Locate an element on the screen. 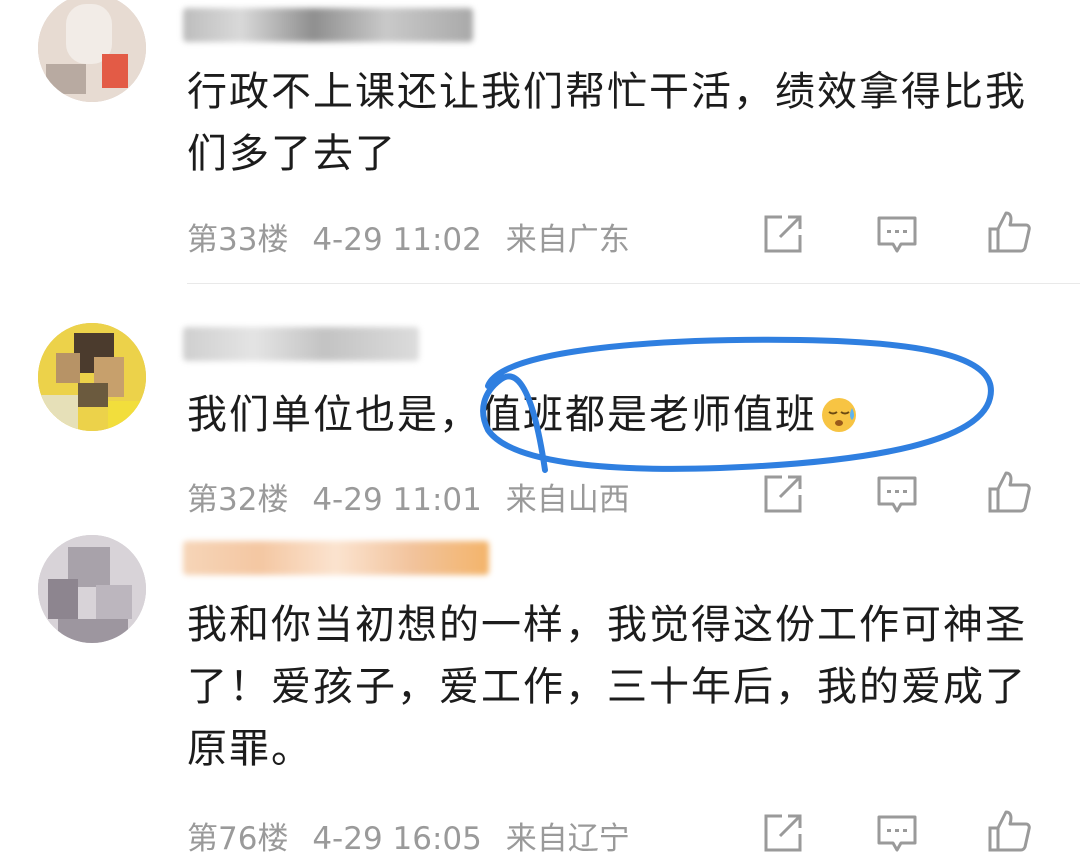 This screenshot has width=1080, height=858. timestamp: 4-29 11:02 is located at coordinates (397, 240).